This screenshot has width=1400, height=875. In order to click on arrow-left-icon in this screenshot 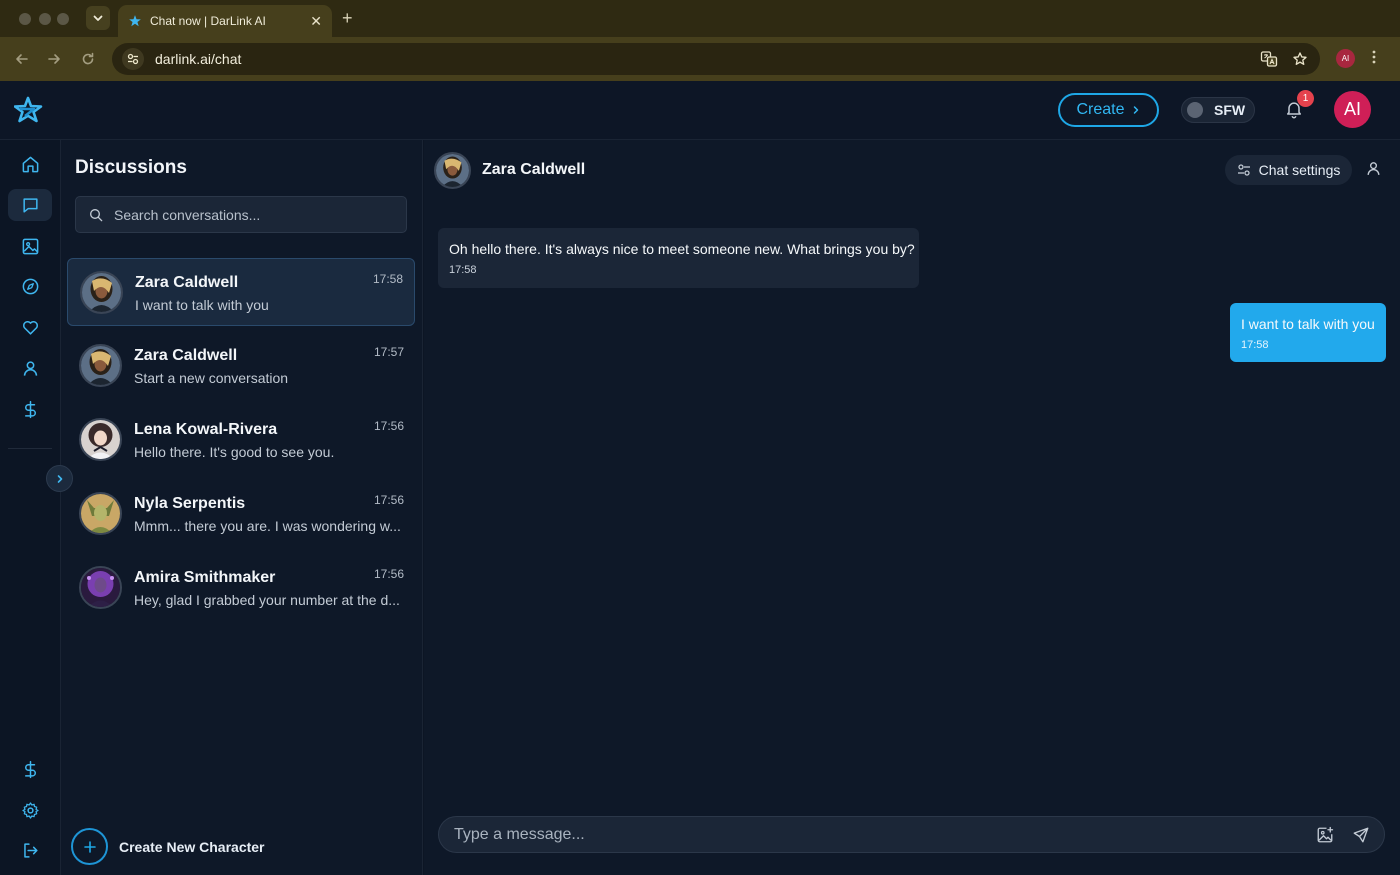, I will do `click(22, 59)`.